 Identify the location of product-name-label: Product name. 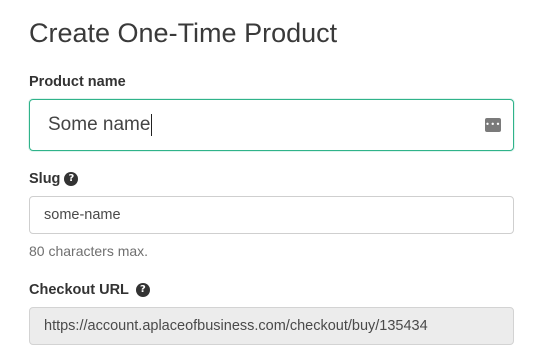
(77, 82).